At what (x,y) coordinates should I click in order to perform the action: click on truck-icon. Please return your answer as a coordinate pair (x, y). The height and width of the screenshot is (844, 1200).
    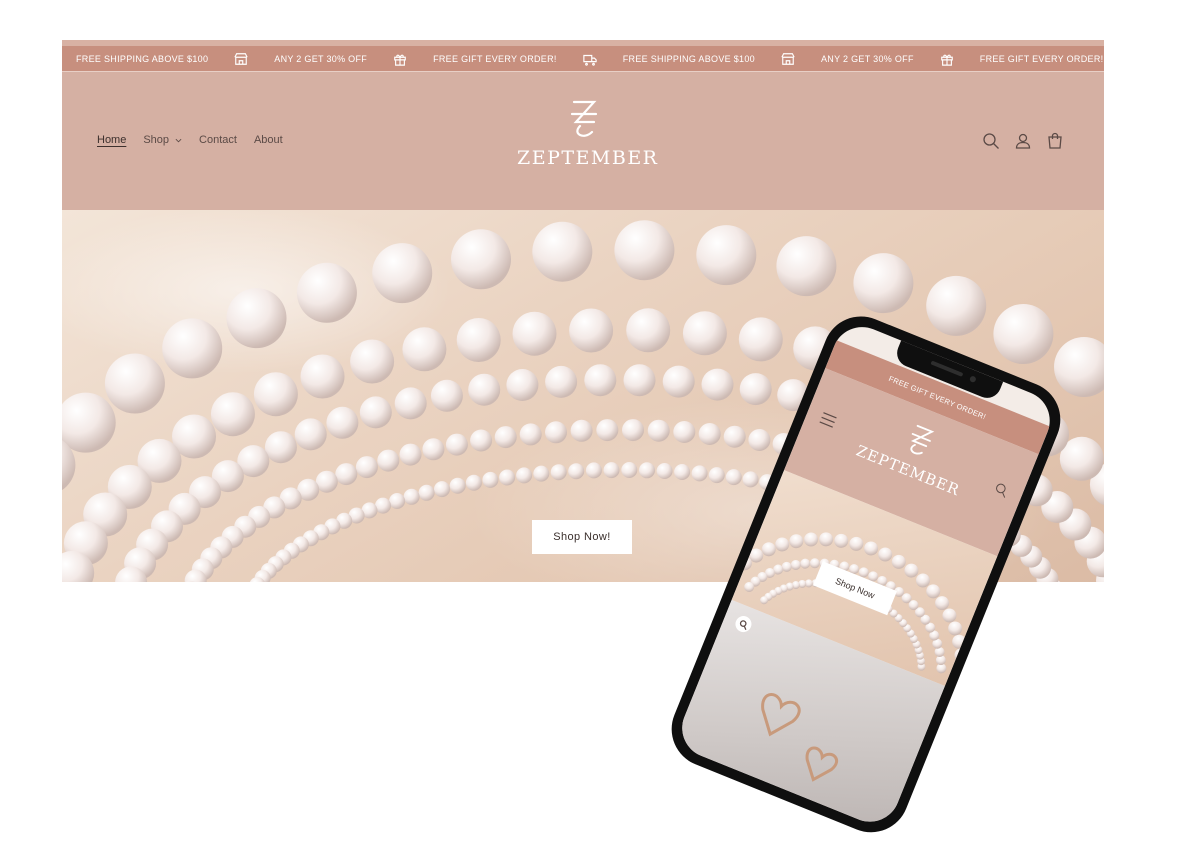
    Looking at the image, I should click on (590, 59).